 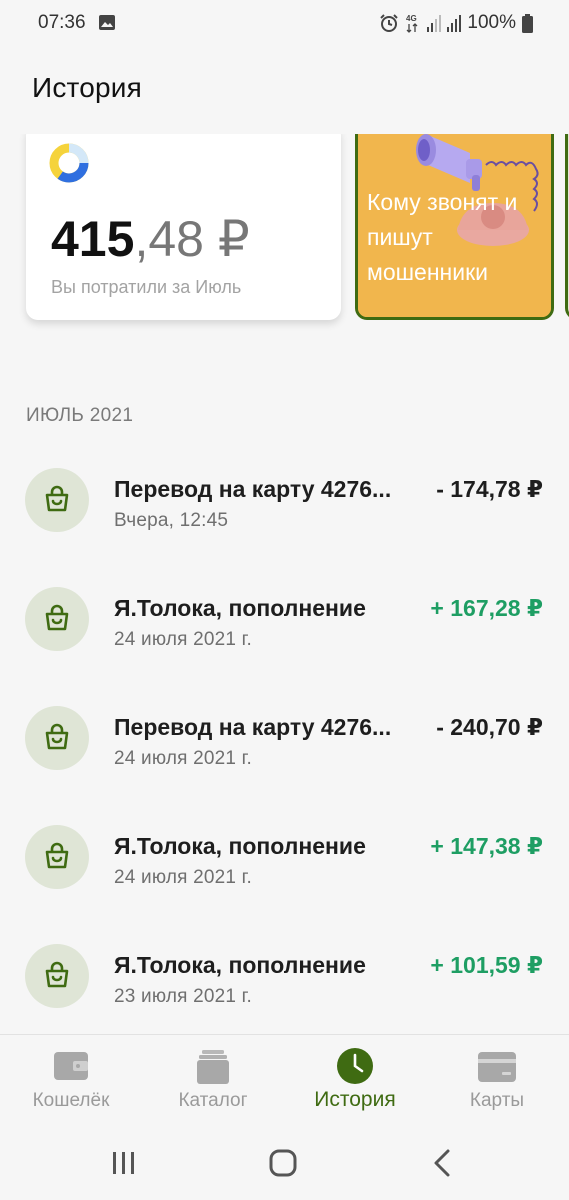 I want to click on transaction-amount: - 240,70 ₽, so click(x=489, y=727).